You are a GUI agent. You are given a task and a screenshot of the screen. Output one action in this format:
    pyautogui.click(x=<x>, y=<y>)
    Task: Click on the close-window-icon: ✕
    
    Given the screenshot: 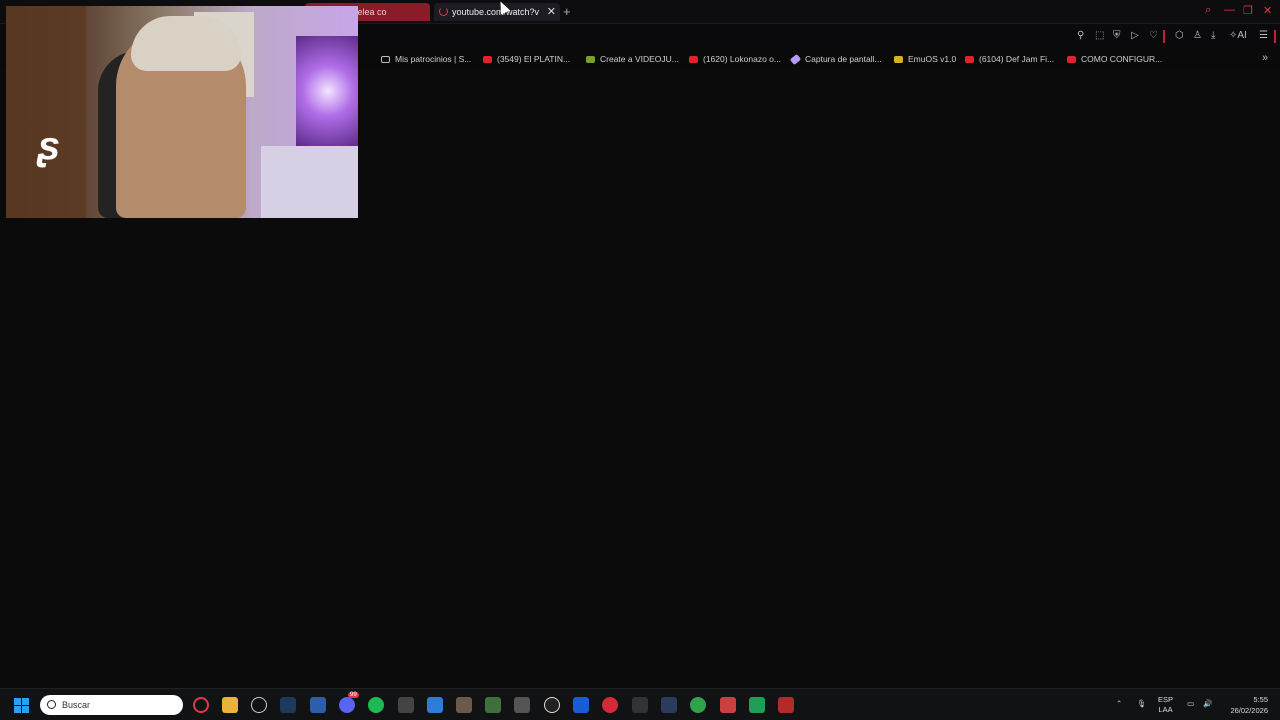 What is the action you would take?
    pyautogui.click(x=1267, y=10)
    